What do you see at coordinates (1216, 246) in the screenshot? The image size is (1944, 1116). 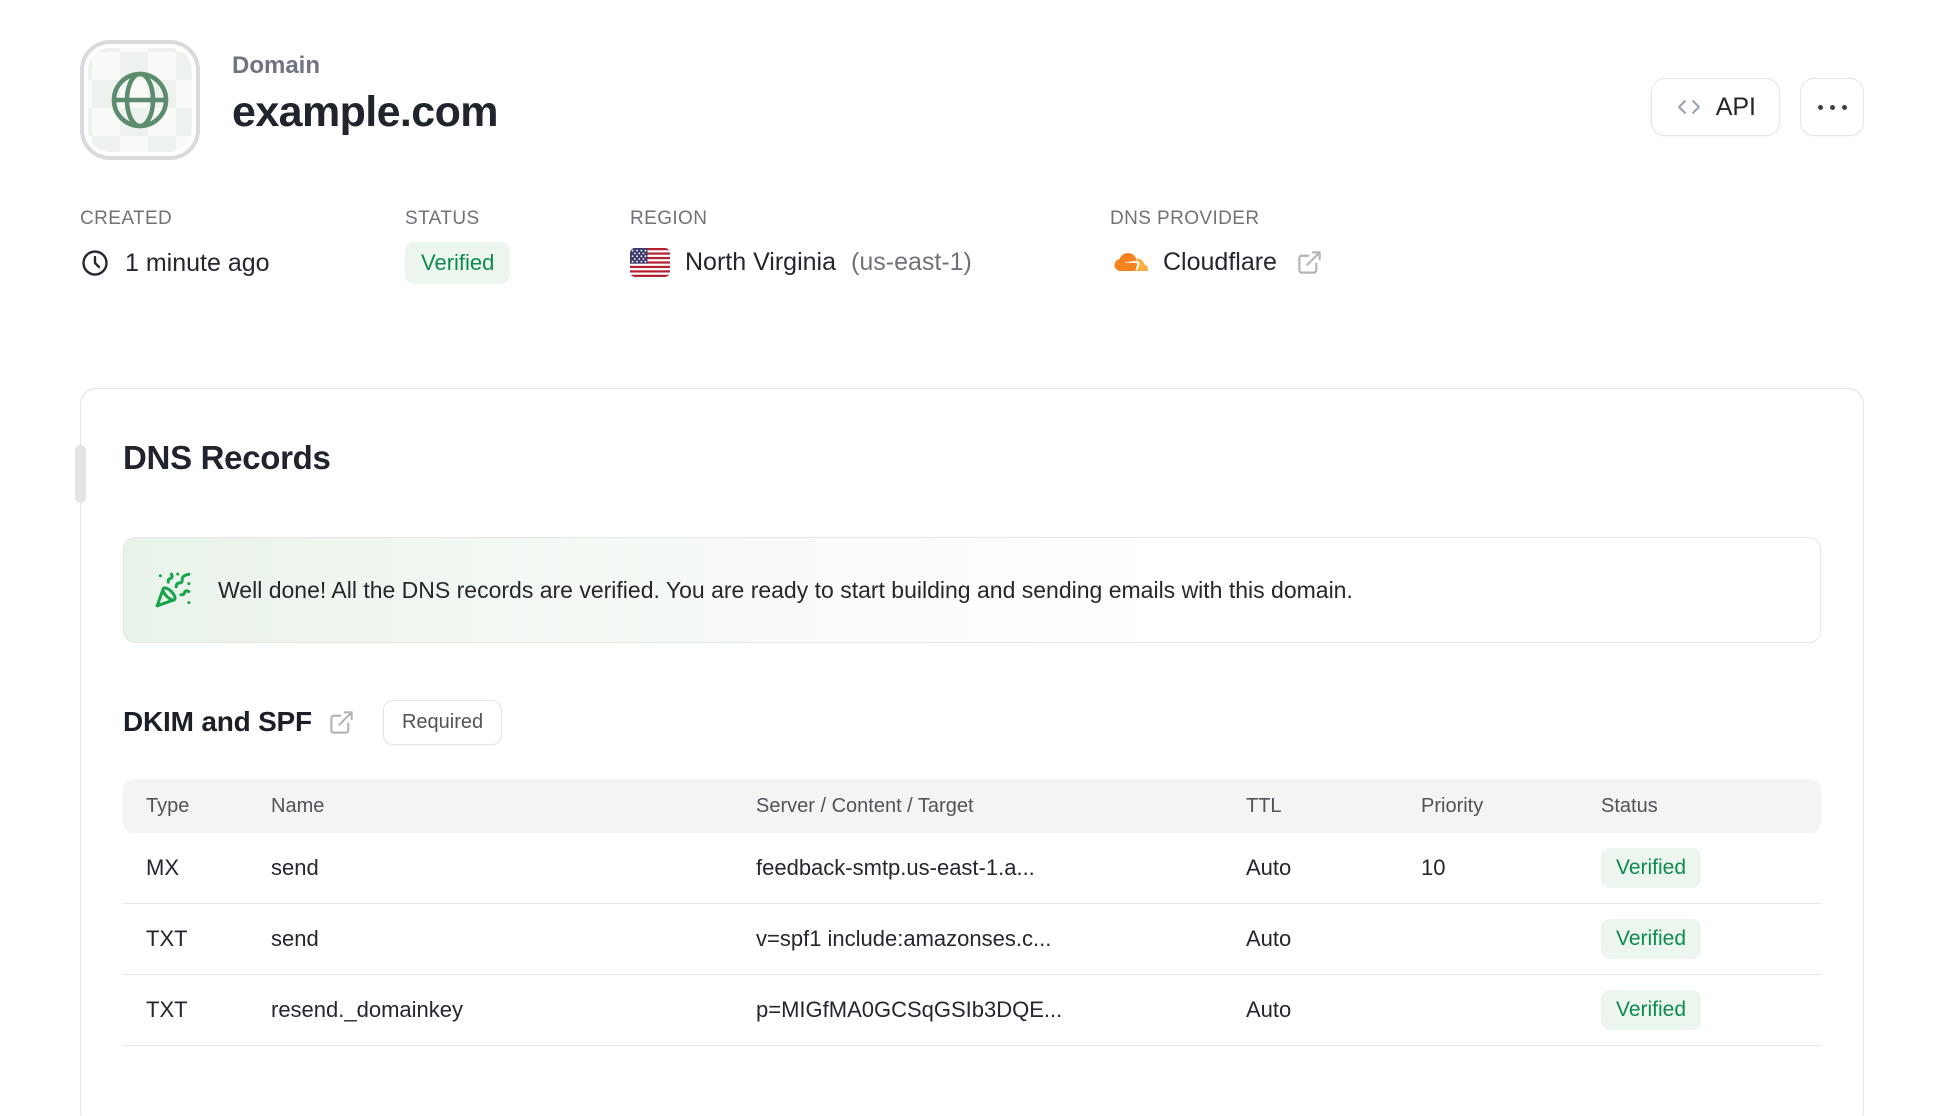 I see `meta-dns-provider: DNS PROVIDER Cloudflare` at bounding box center [1216, 246].